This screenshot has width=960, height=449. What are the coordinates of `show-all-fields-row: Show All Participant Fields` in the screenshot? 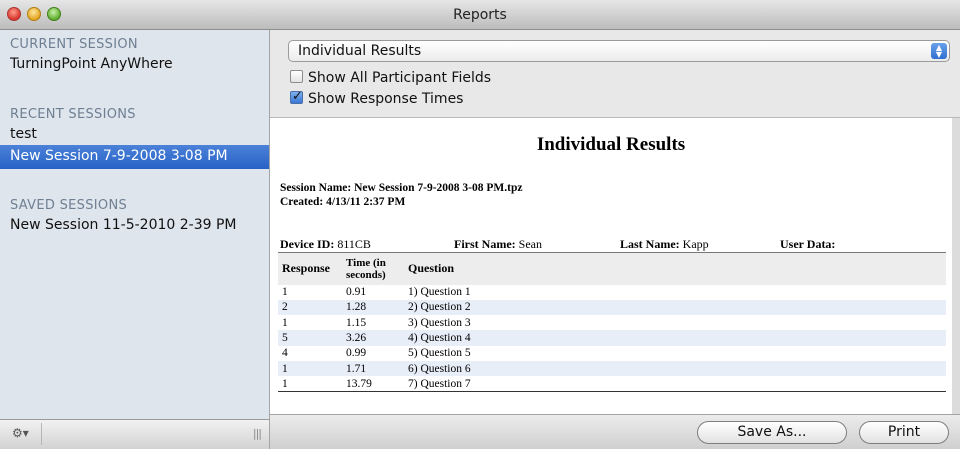 It's located at (390, 78).